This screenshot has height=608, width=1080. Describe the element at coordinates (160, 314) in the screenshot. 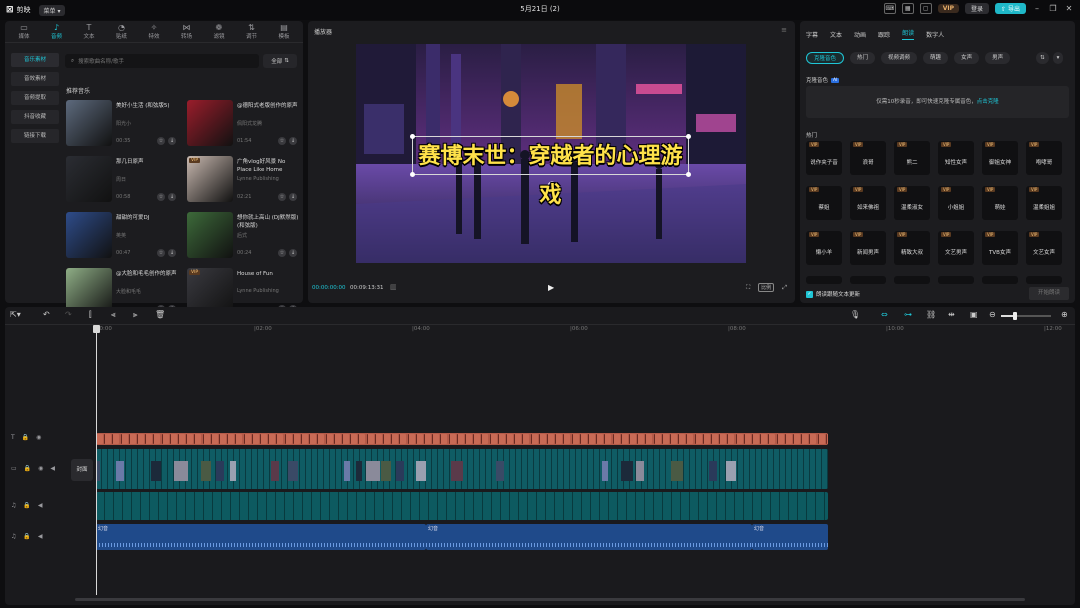

I see `delete-icon: 🗑` at that location.